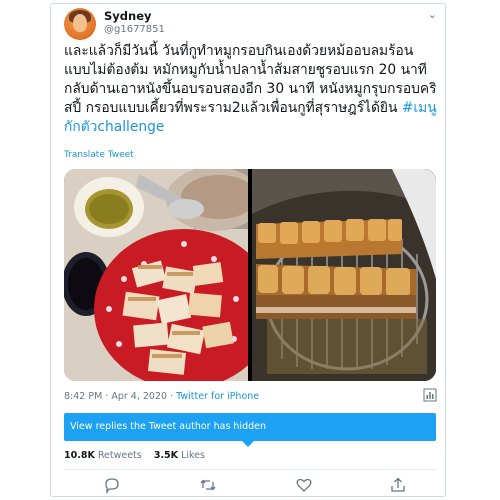 This screenshot has width=500, height=500. Describe the element at coordinates (304, 485) in the screenshot. I see `like-icon` at that location.